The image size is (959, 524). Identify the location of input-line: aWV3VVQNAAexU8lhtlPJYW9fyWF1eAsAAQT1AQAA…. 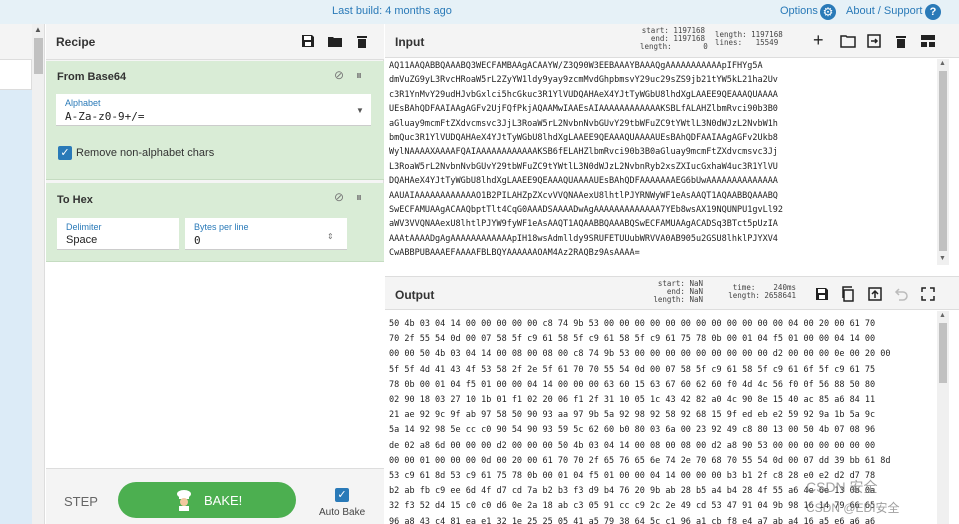
(583, 224).